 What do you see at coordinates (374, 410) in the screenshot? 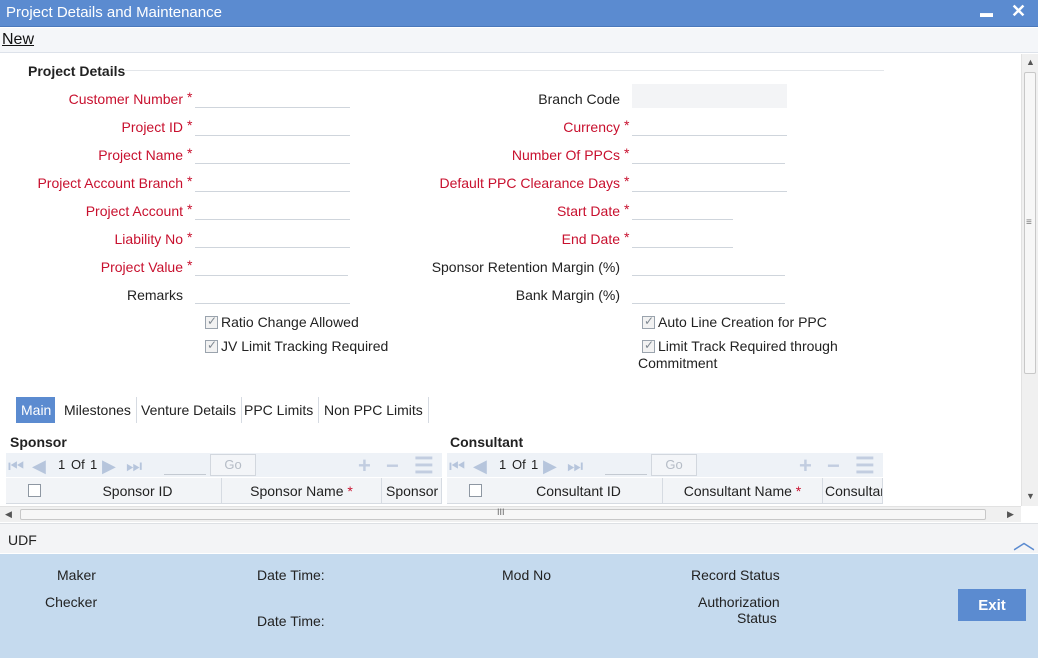
I see `tab-non-ppc-limits: Non PPC Limits` at bounding box center [374, 410].